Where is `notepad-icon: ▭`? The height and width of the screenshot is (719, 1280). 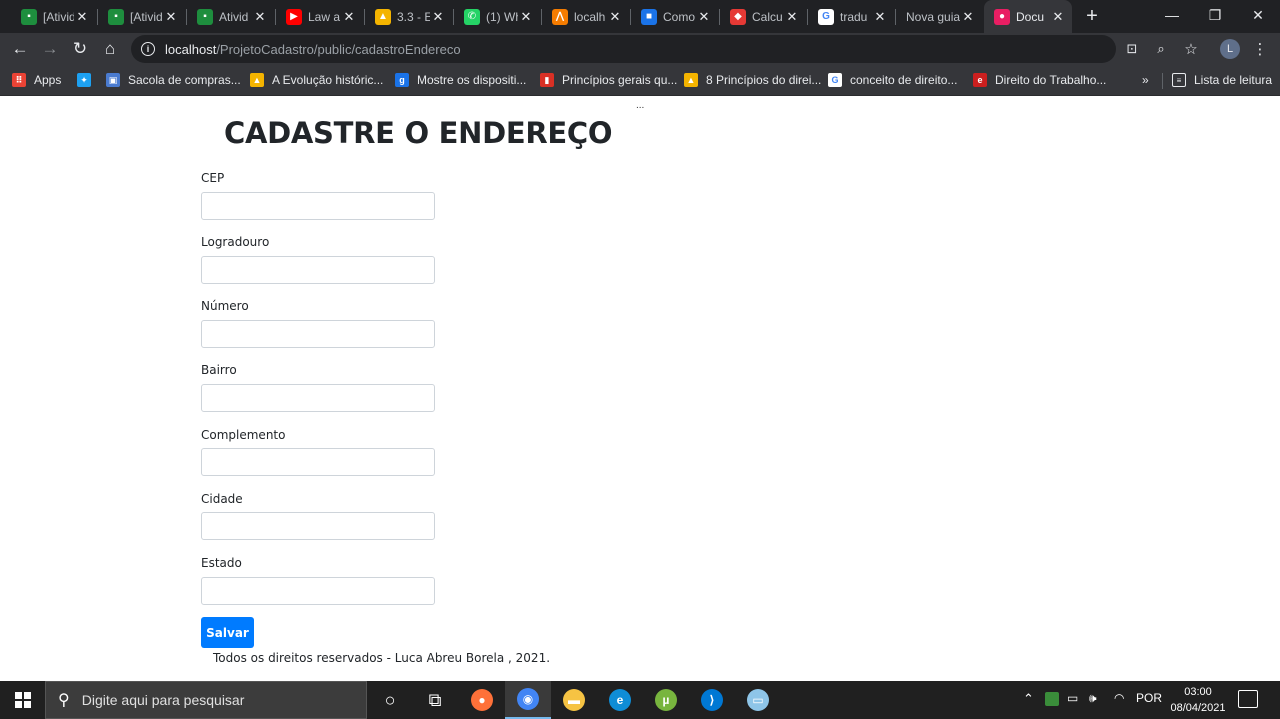 notepad-icon: ▭ is located at coordinates (758, 700).